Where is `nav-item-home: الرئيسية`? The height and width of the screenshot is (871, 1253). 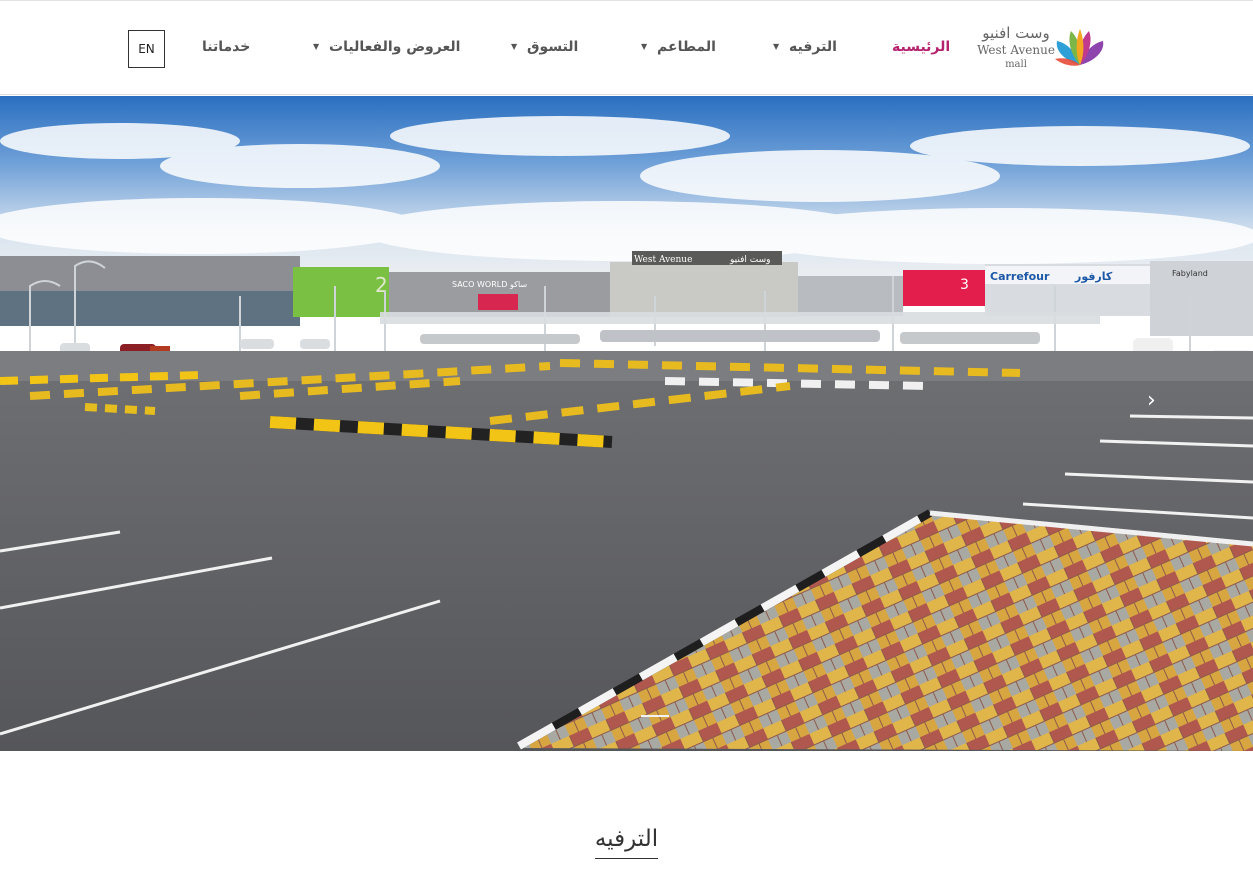
nav-item-home: الرئيسية is located at coordinates (921, 47).